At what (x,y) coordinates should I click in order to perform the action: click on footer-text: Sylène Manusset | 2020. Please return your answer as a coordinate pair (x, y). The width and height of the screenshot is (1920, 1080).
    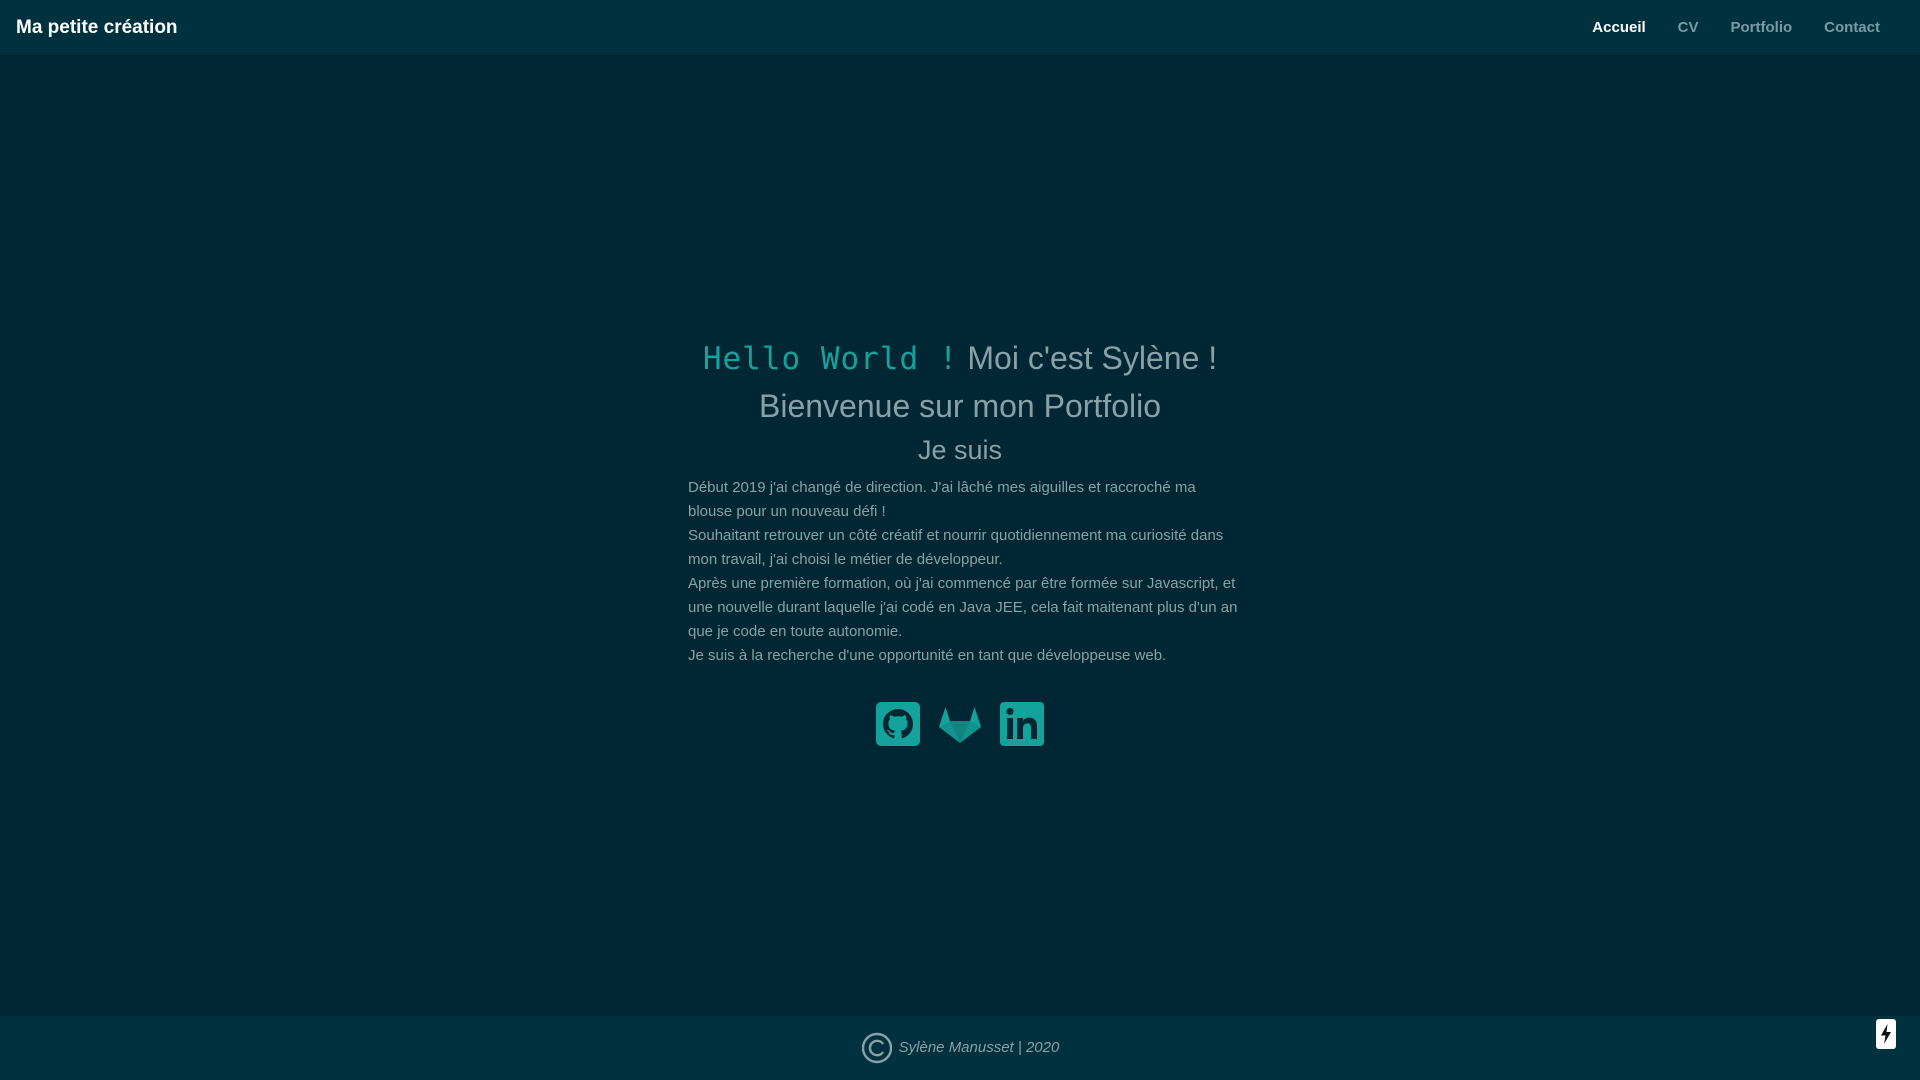
    Looking at the image, I should click on (979, 1047).